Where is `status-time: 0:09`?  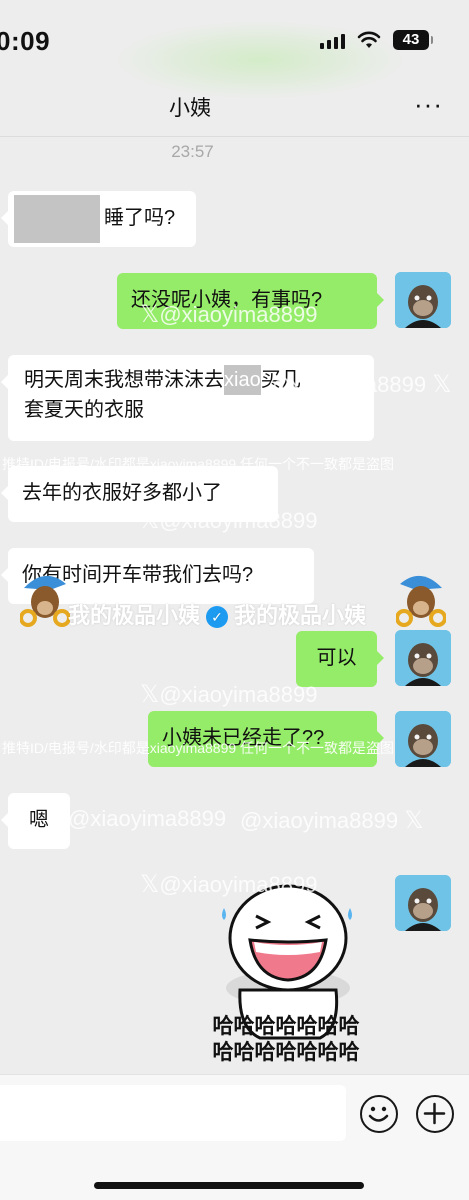 status-time: 0:09 is located at coordinates (25, 41).